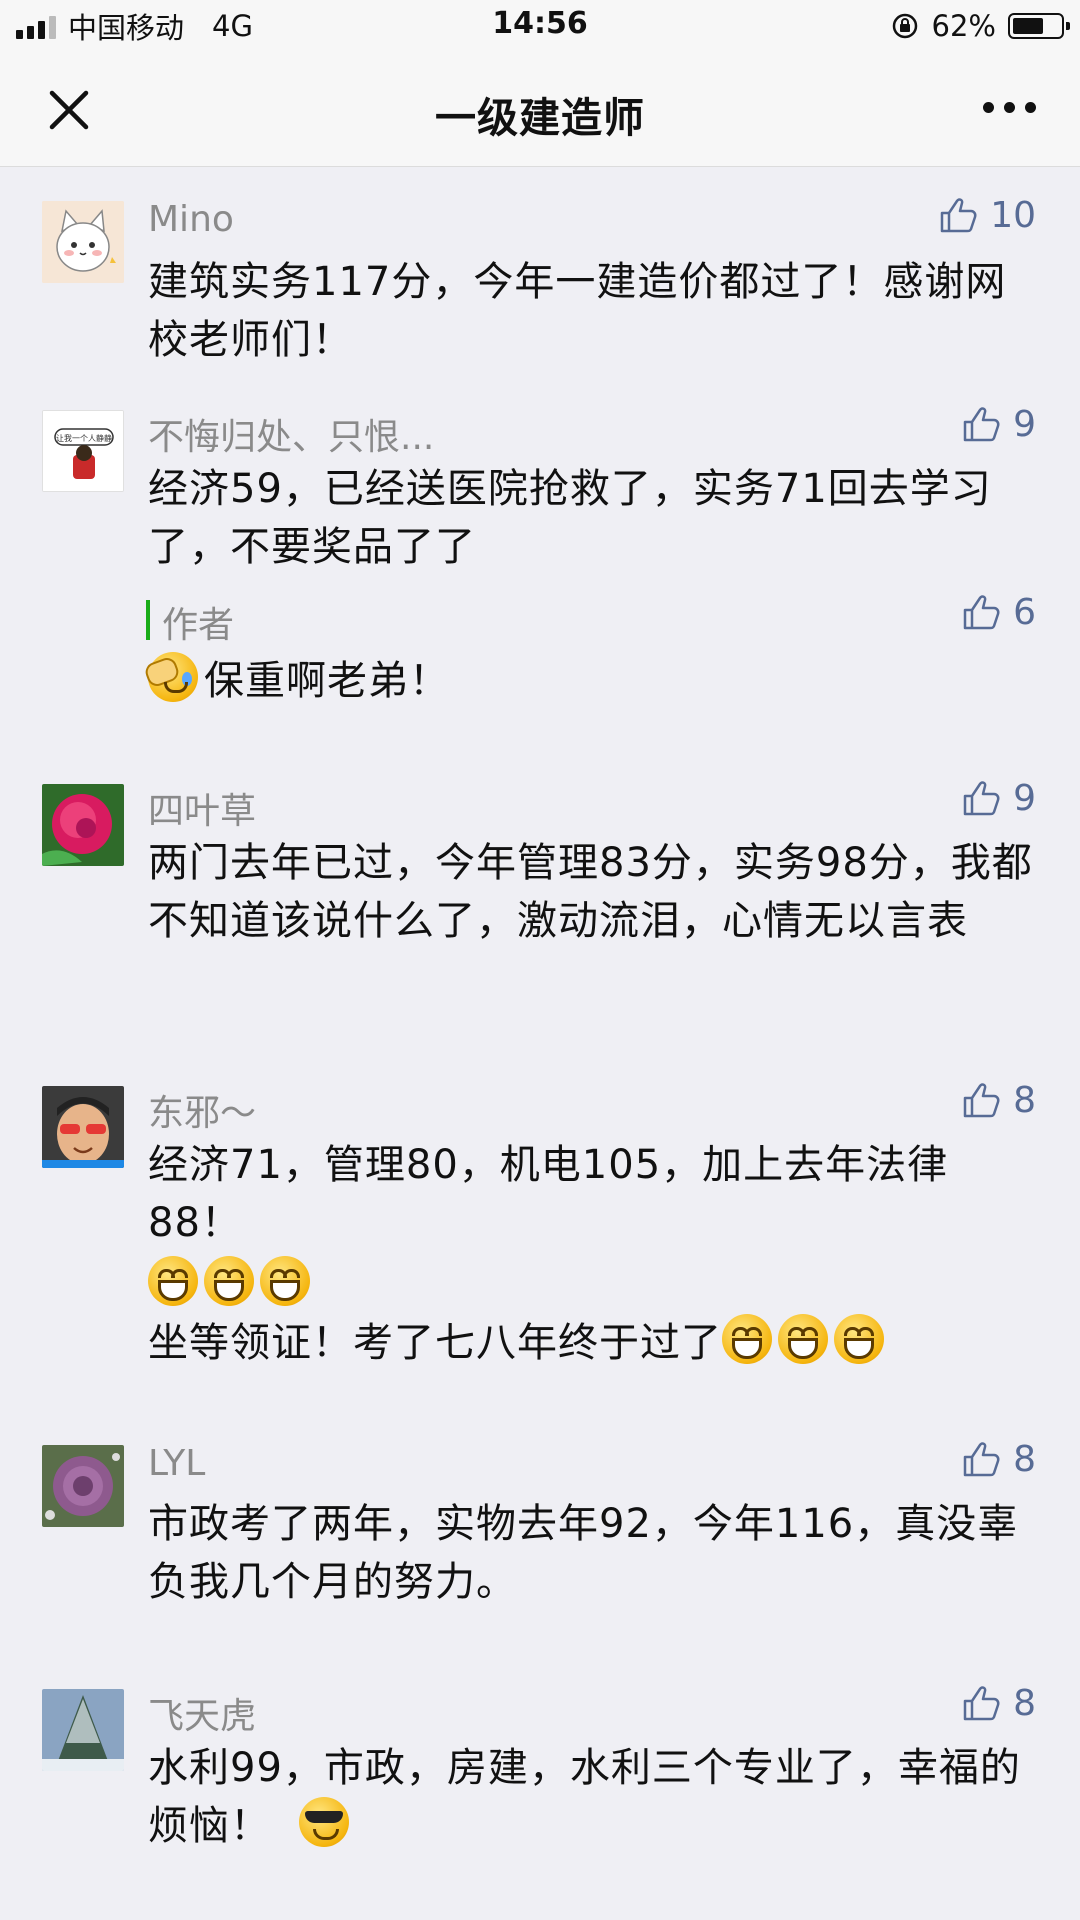  Describe the element at coordinates (191, 219) in the screenshot. I see `comment-author: Mino` at that location.